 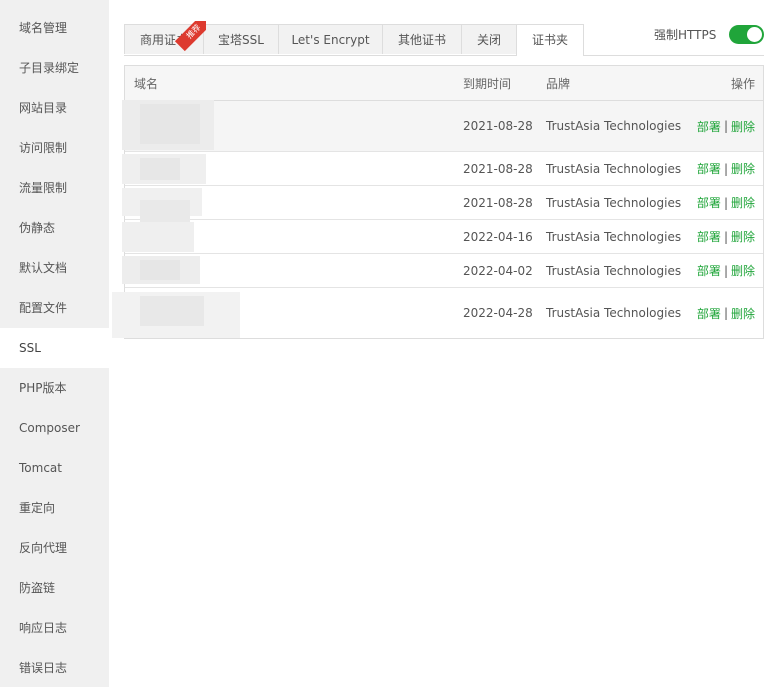 What do you see at coordinates (498, 236) in the screenshot?
I see `expiry-cell: 2022-04-16` at bounding box center [498, 236].